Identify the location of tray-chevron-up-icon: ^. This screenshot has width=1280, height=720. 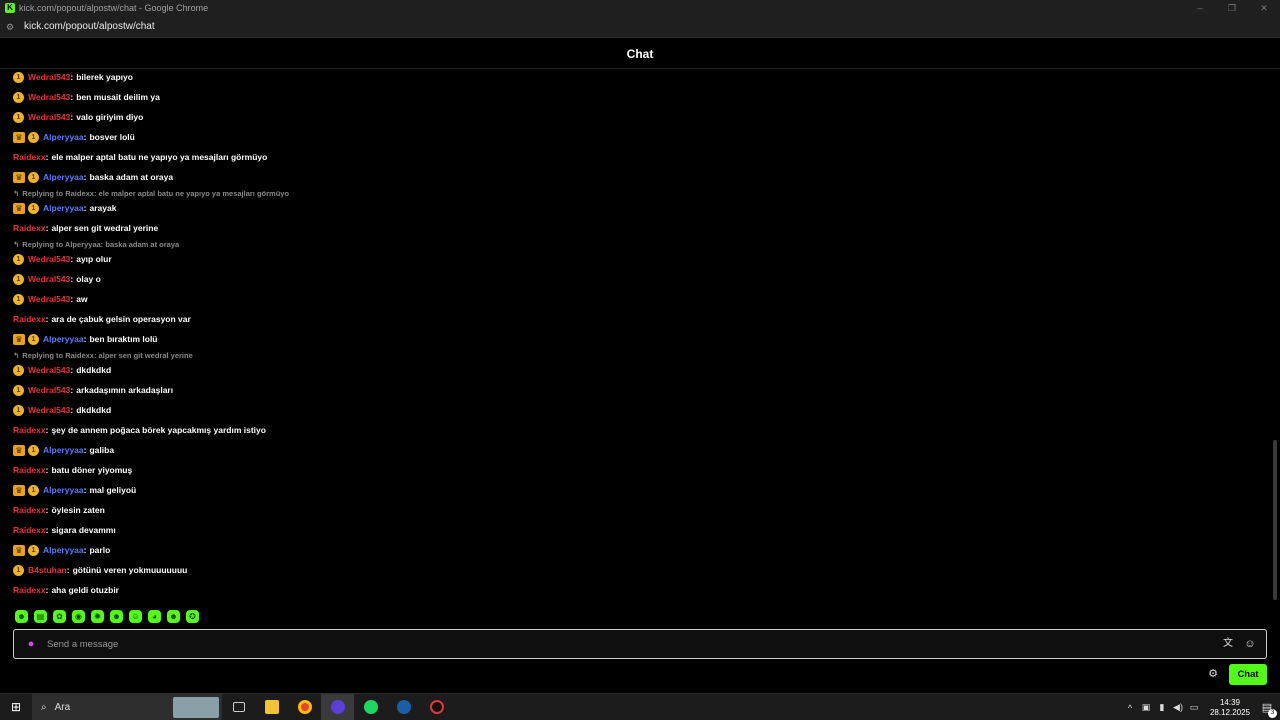
(1130, 708).